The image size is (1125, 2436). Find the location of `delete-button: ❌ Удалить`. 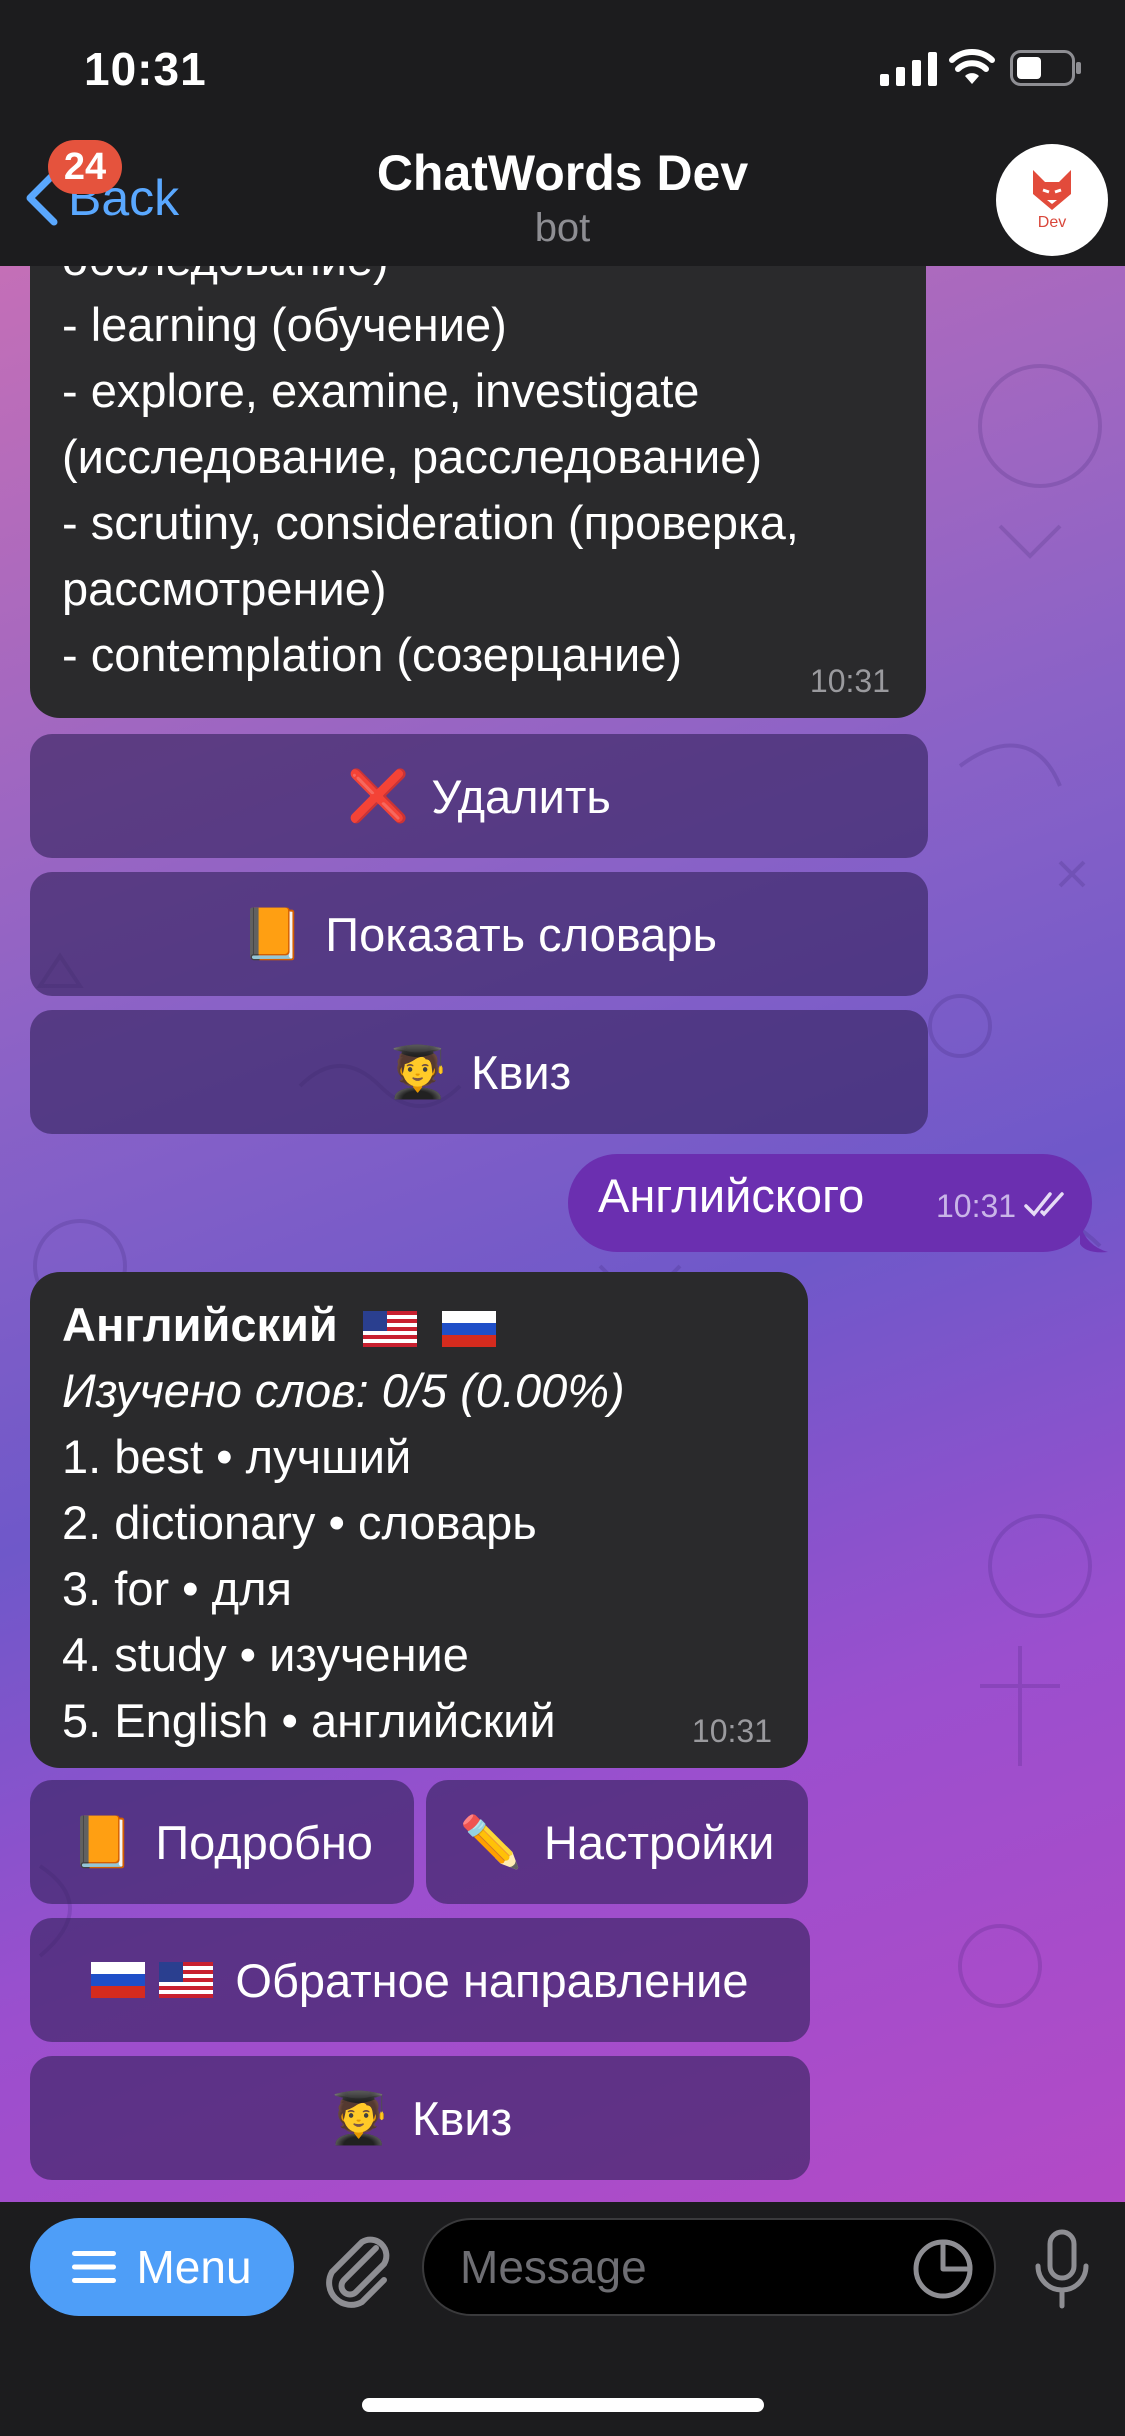

delete-button: ❌ Удалить is located at coordinates (479, 796).